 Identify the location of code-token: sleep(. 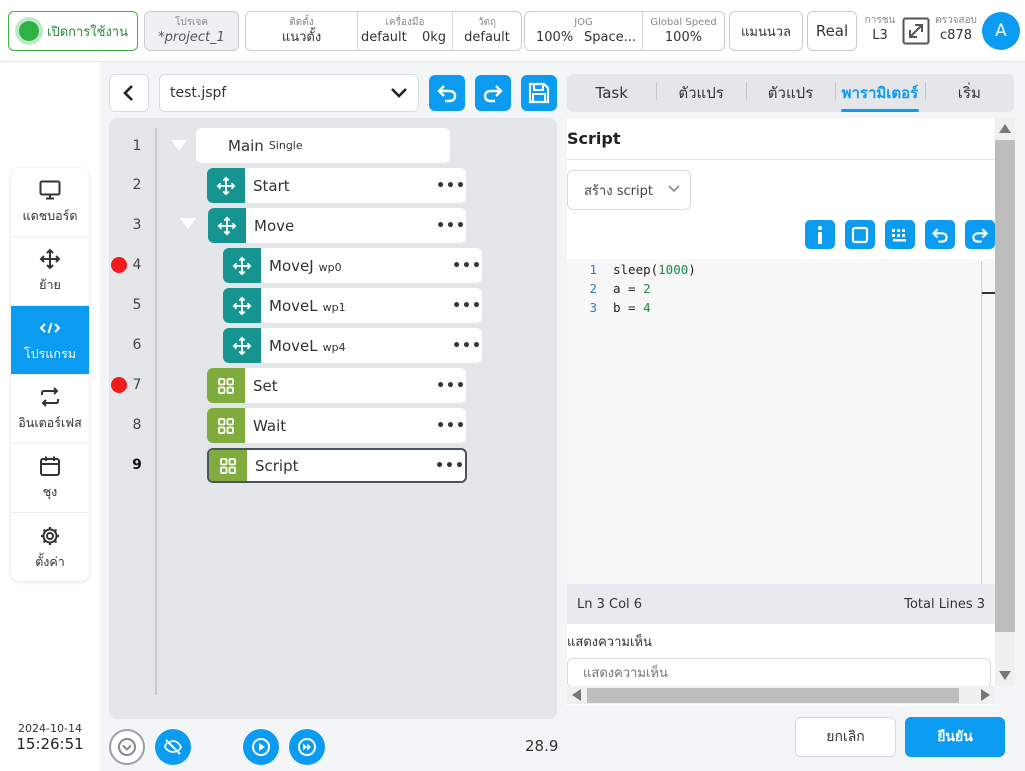
(636, 269).